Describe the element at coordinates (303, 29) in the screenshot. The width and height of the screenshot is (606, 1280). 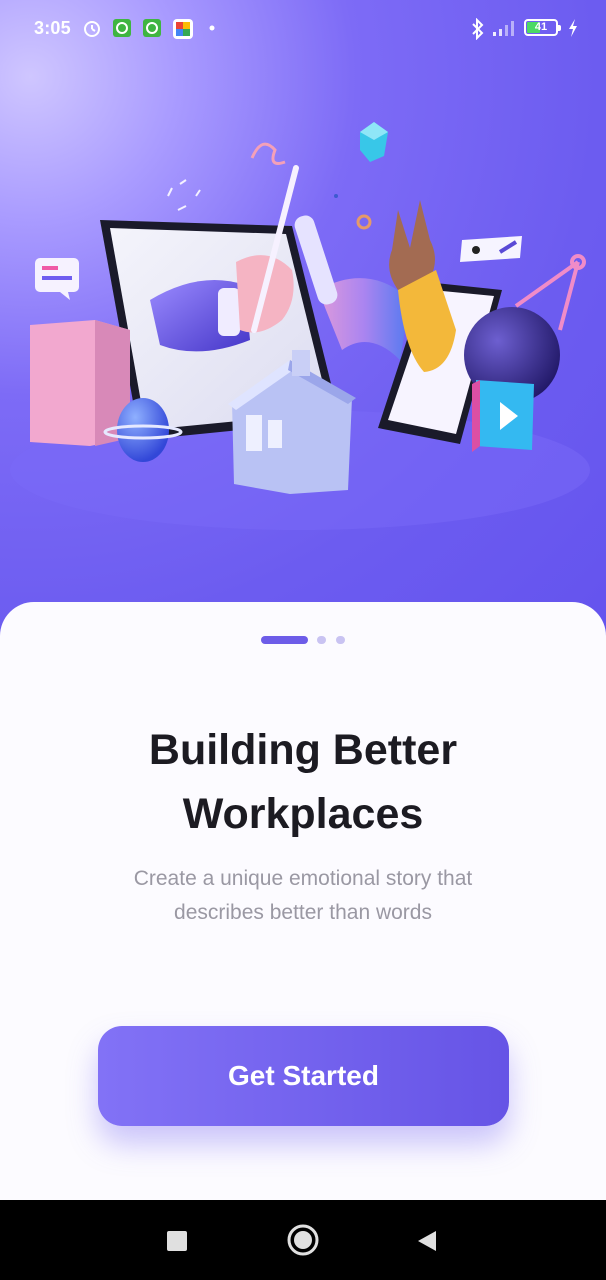
I see `status-bar: 3:05 41` at that location.